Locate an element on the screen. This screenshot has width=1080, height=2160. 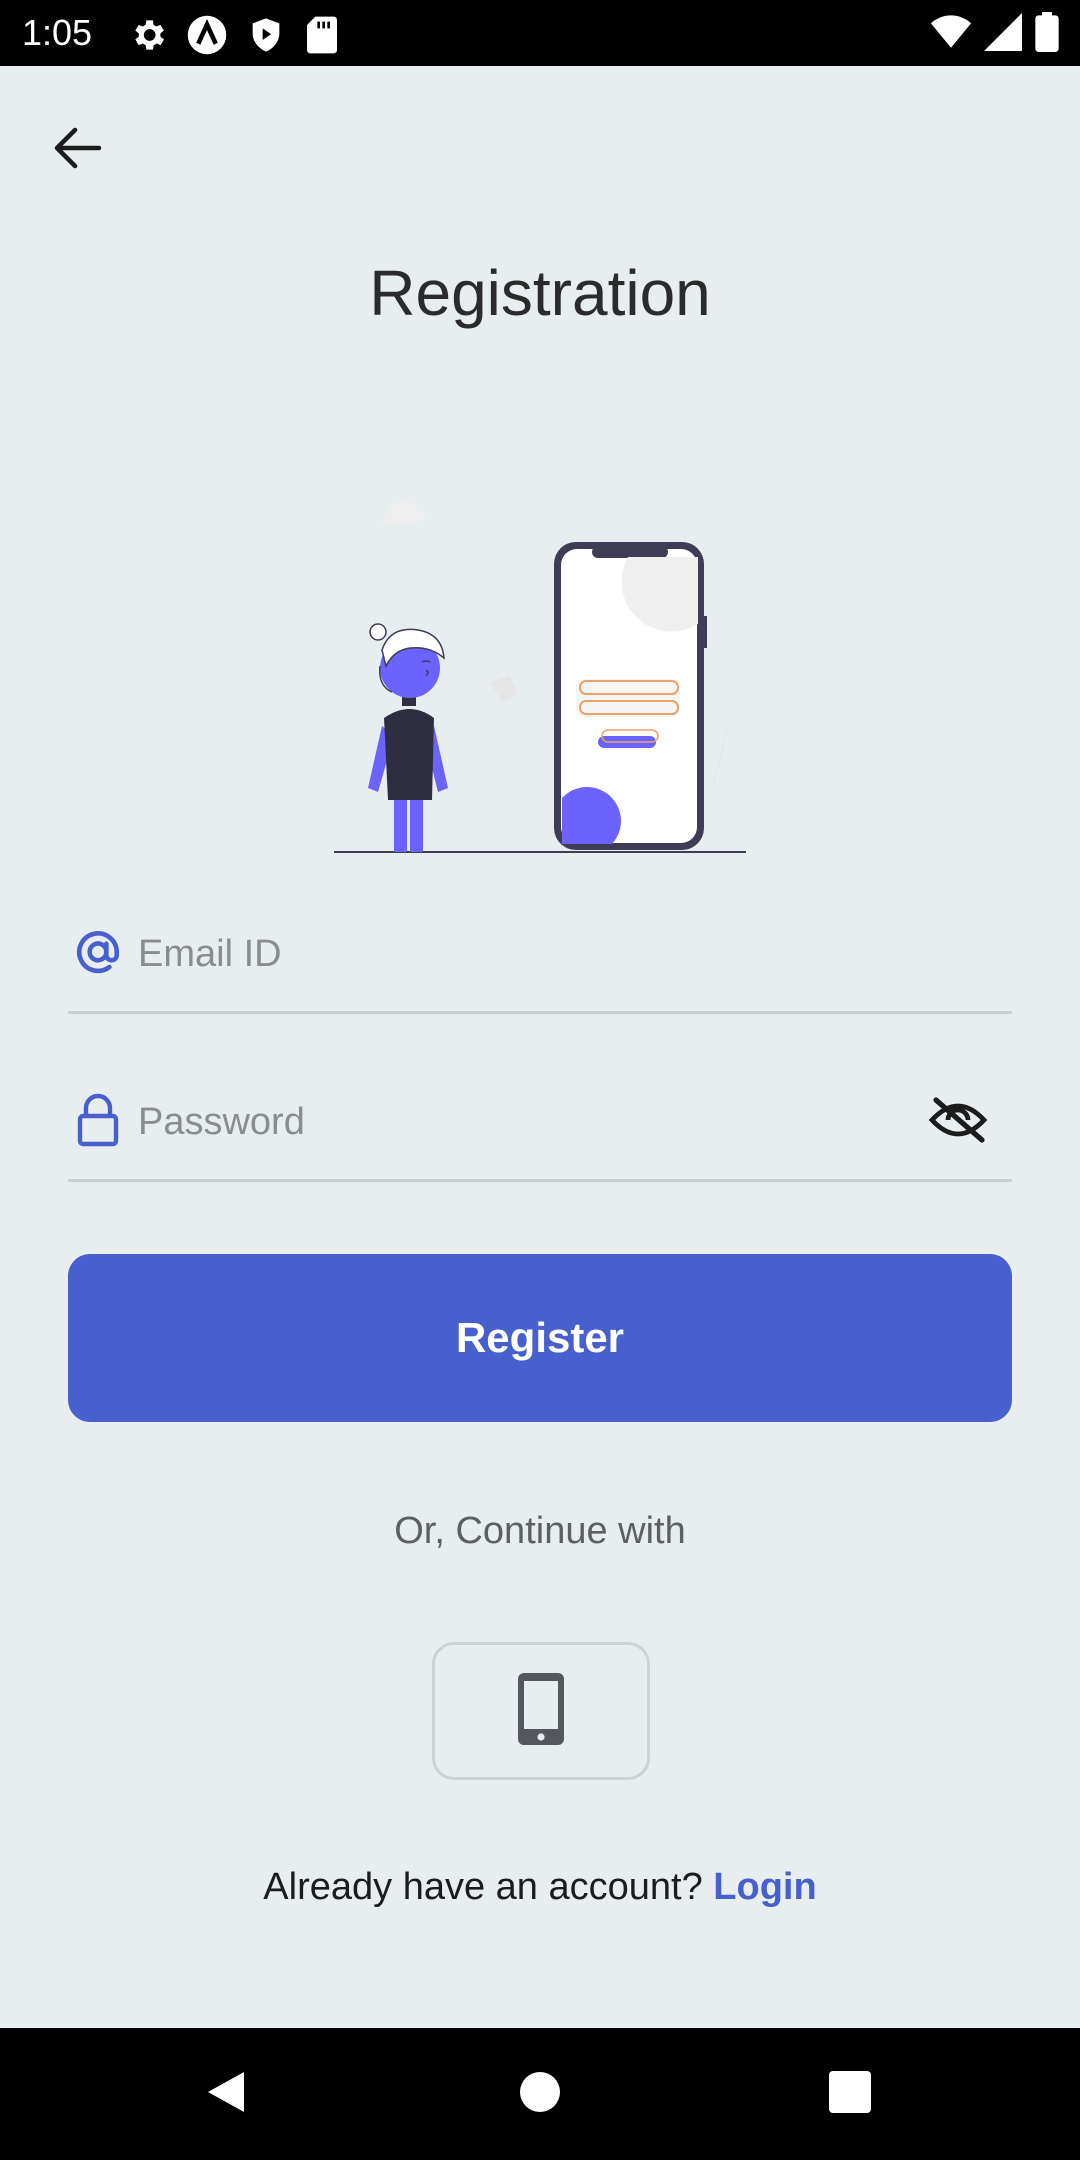
continue-with-divider: Or, Continue with is located at coordinates (540, 1531).